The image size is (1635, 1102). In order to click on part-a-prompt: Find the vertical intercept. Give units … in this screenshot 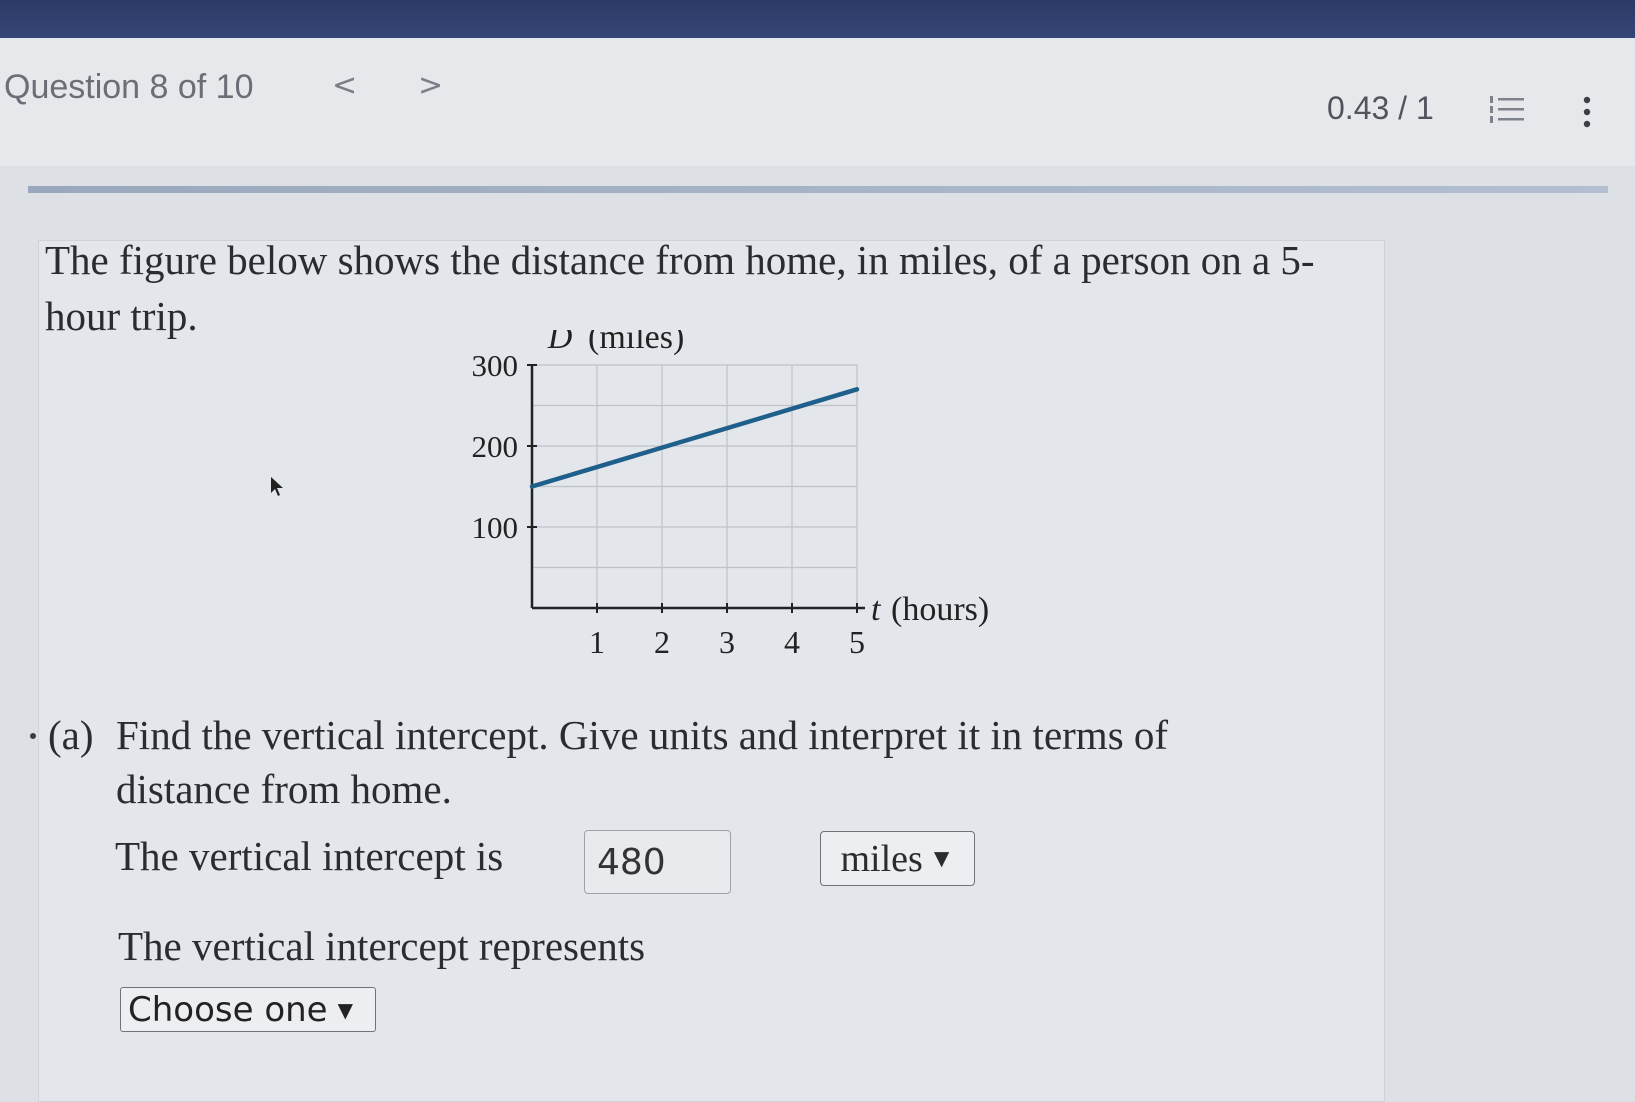, I will do `click(642, 762)`.